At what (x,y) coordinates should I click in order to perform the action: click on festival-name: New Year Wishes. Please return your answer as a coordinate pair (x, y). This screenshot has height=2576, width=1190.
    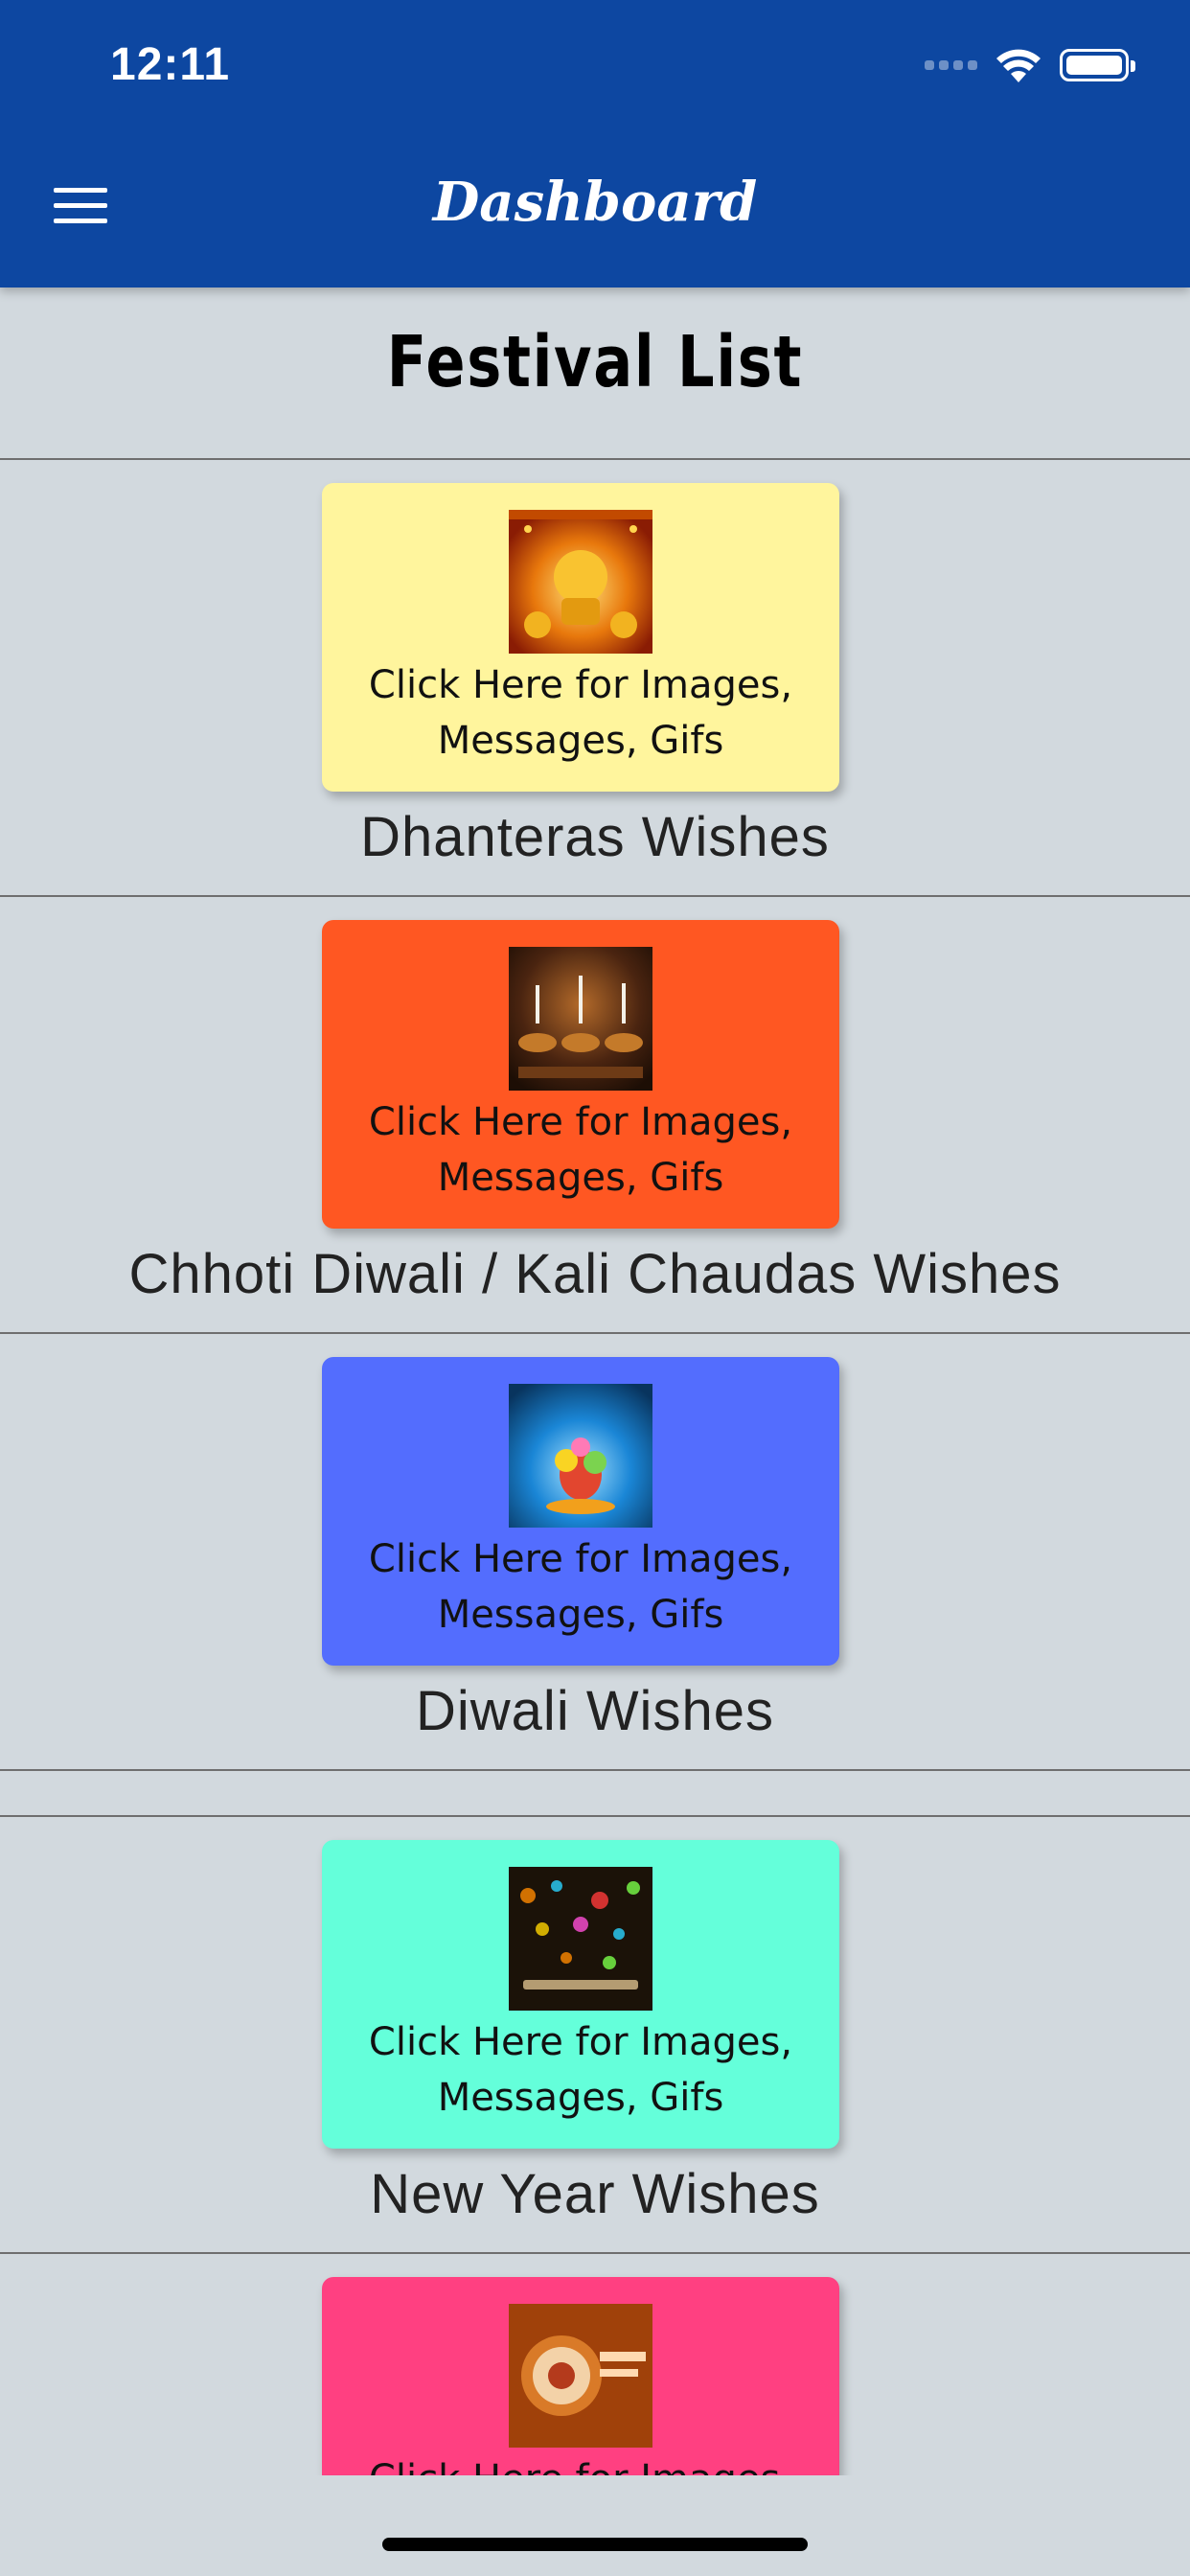
    Looking at the image, I should click on (595, 2194).